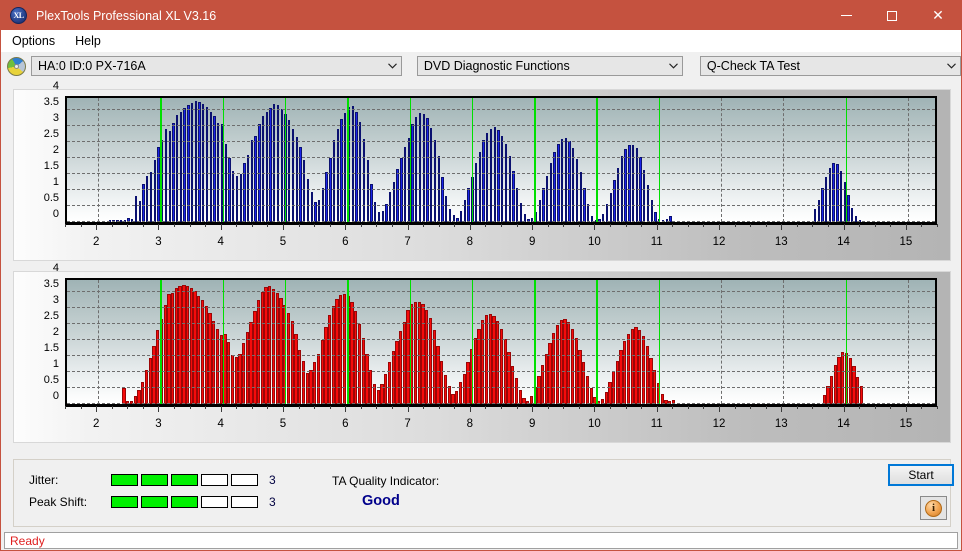 The image size is (962, 551). What do you see at coordinates (921, 475) in the screenshot?
I see `start-button: Start` at bounding box center [921, 475].